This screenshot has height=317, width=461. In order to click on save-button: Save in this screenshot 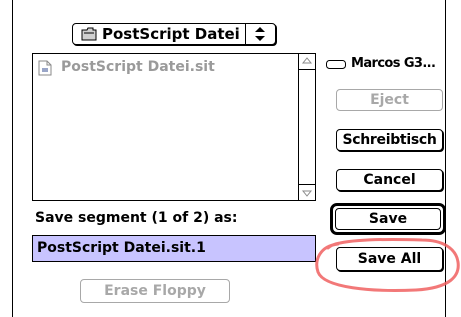, I will do `click(388, 219)`.